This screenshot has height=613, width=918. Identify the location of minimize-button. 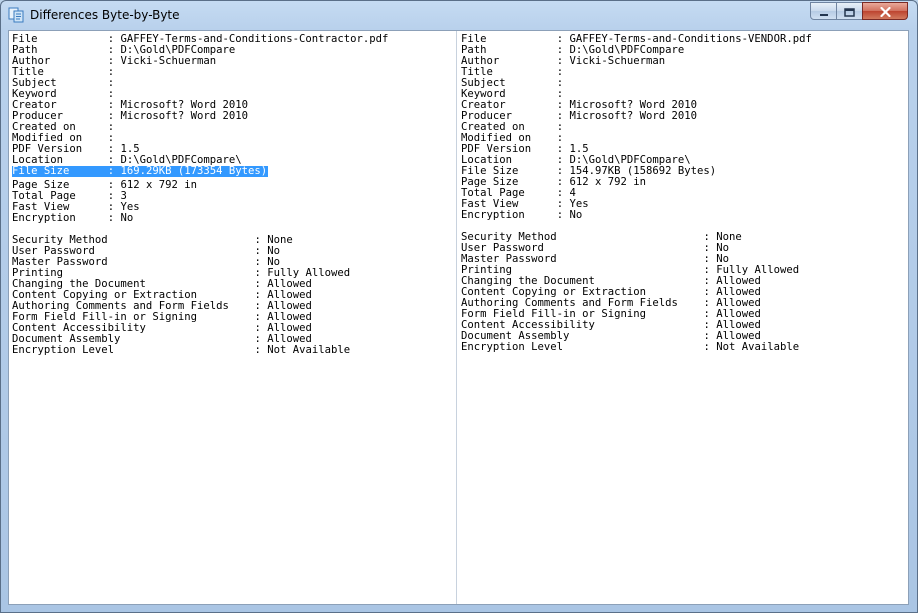
(823, 11).